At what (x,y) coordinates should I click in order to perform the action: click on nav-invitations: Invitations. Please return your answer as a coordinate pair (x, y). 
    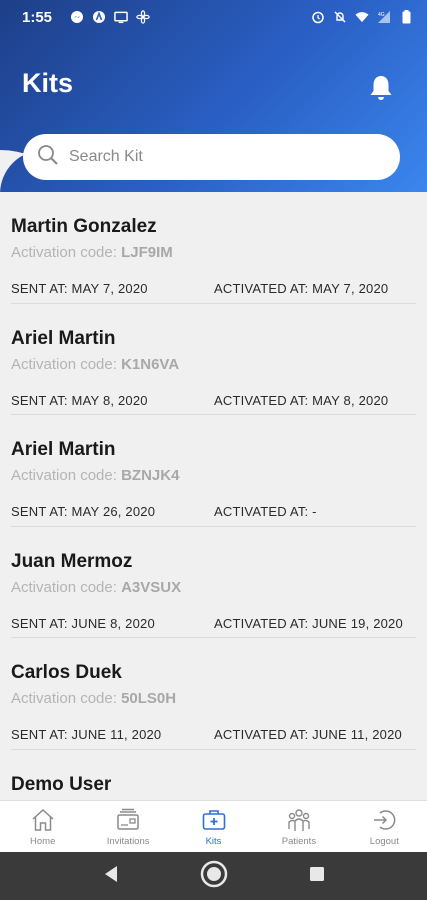
    Looking at the image, I should click on (127, 826).